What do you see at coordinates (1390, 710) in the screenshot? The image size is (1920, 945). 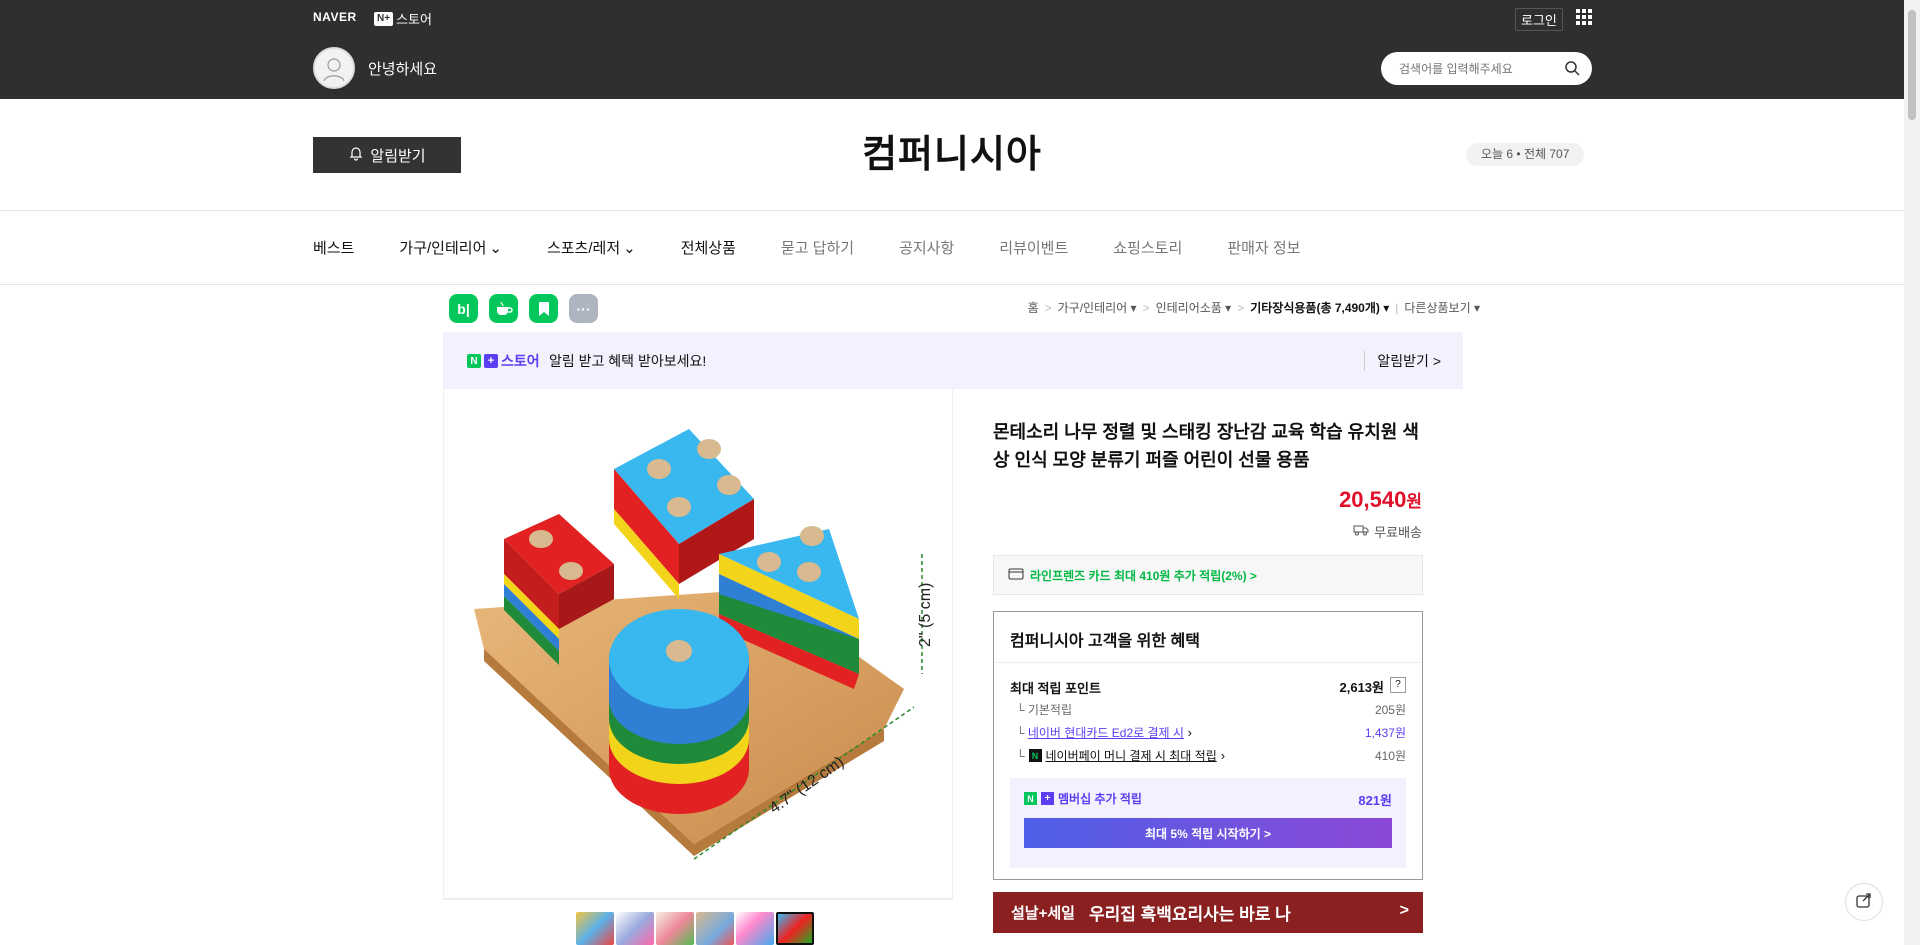 I see `basic-points-value: 205원` at bounding box center [1390, 710].